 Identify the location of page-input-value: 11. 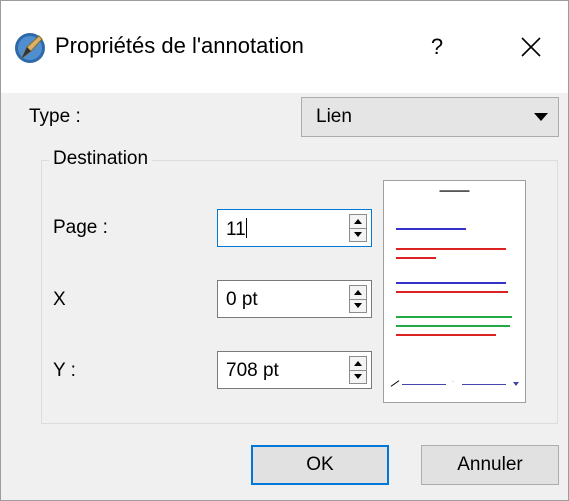
(236, 229).